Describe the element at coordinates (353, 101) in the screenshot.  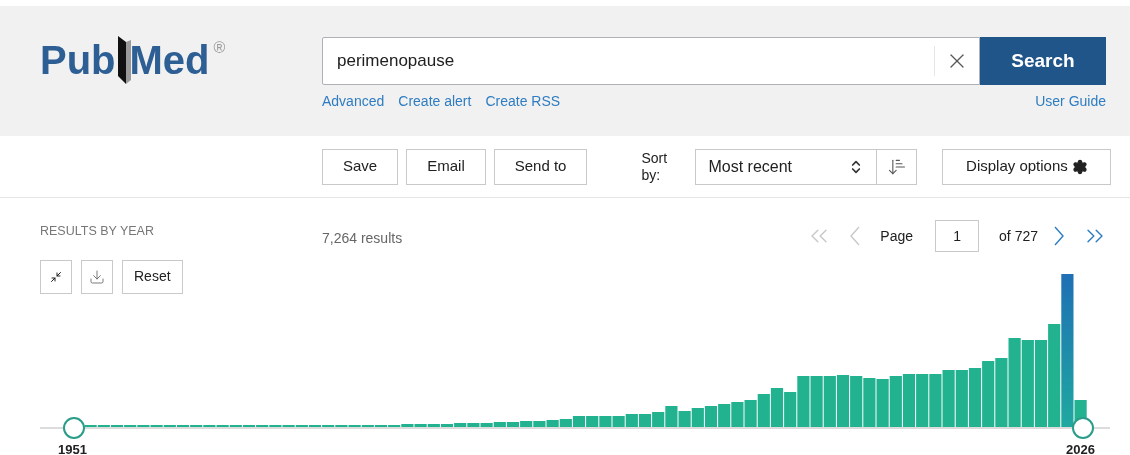
I see `search-link: Advanced` at that location.